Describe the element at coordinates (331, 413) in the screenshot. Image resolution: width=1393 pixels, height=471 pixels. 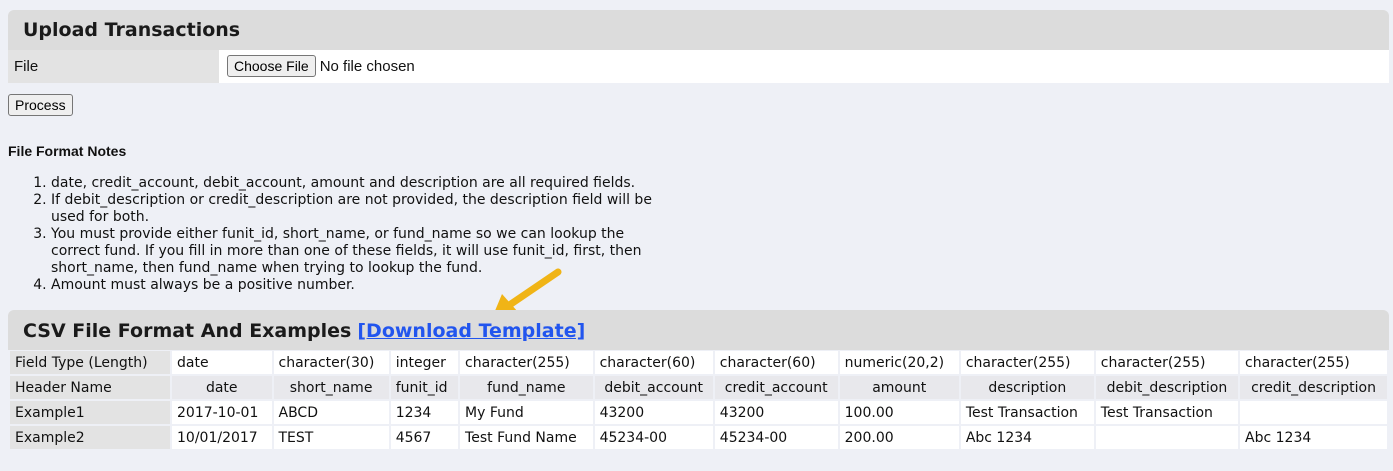
I see `table-cell: ABCD` at that location.